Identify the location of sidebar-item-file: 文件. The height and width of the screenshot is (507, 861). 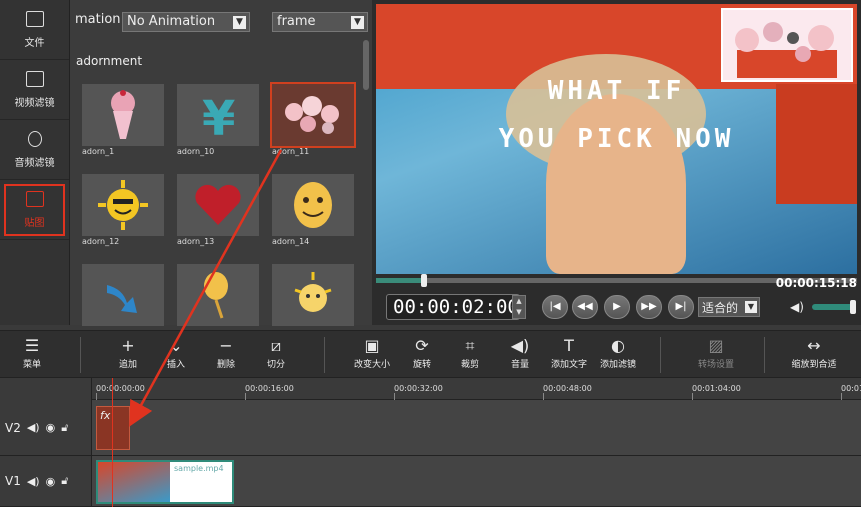
(34, 30).